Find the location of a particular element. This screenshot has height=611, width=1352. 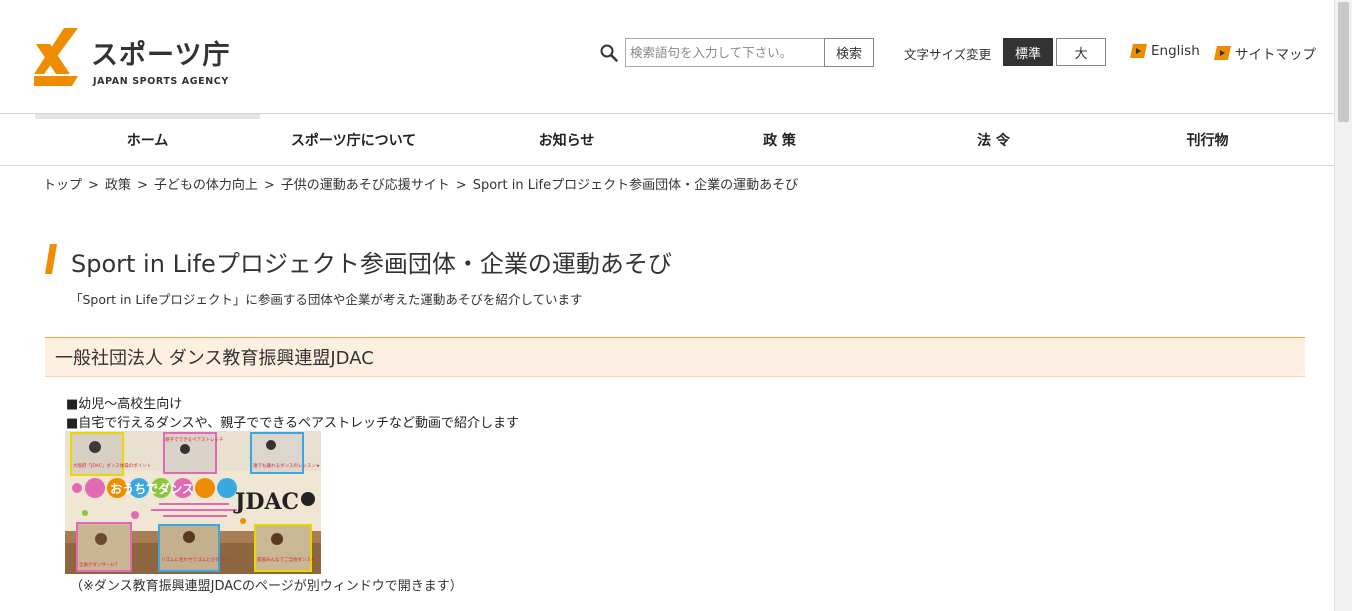

title-accent-bar is located at coordinates (51, 259).